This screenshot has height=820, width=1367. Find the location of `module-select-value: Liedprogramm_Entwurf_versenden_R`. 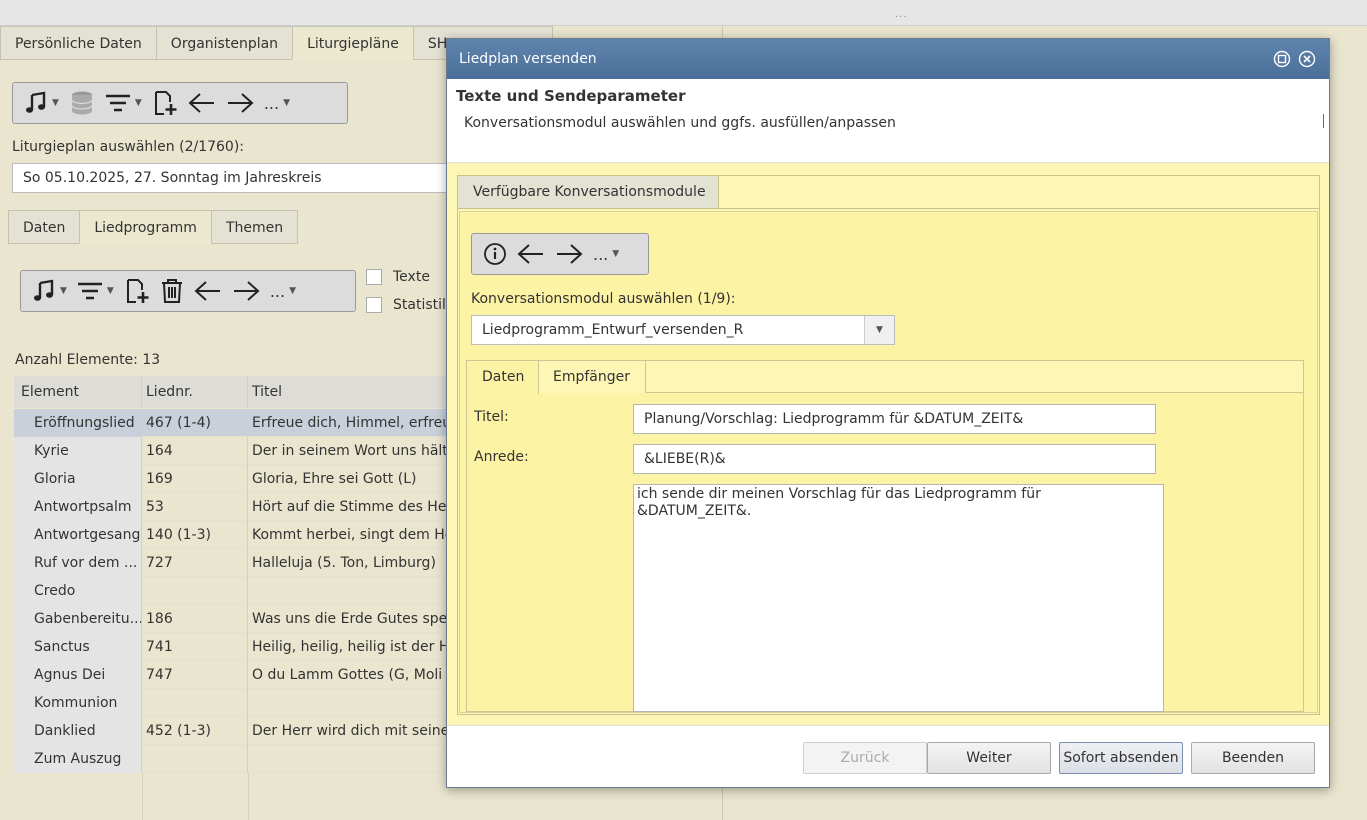

module-select-value: Liedprogramm_Entwurf_versenden_R is located at coordinates (613, 330).